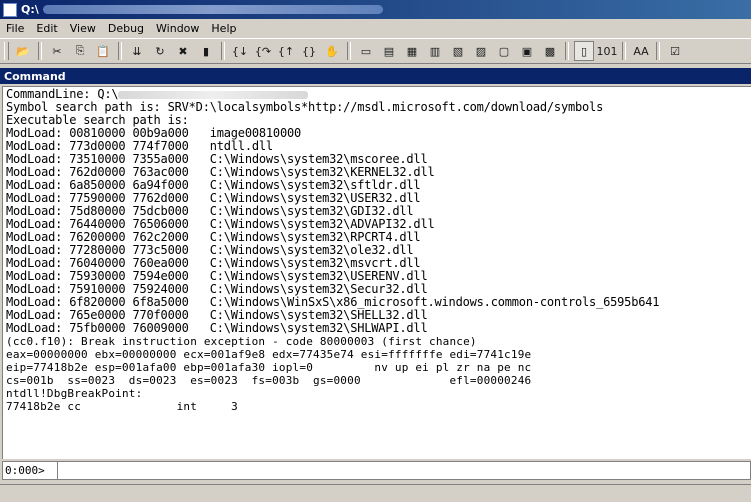  What do you see at coordinates (366, 51) in the screenshot?
I see `command-window-icon: ▭` at bounding box center [366, 51].